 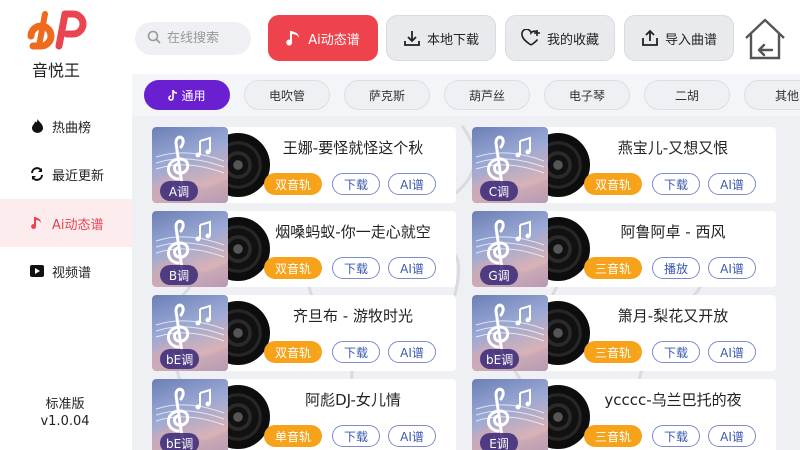 What do you see at coordinates (37, 271) in the screenshot?
I see `video-icon` at bounding box center [37, 271].